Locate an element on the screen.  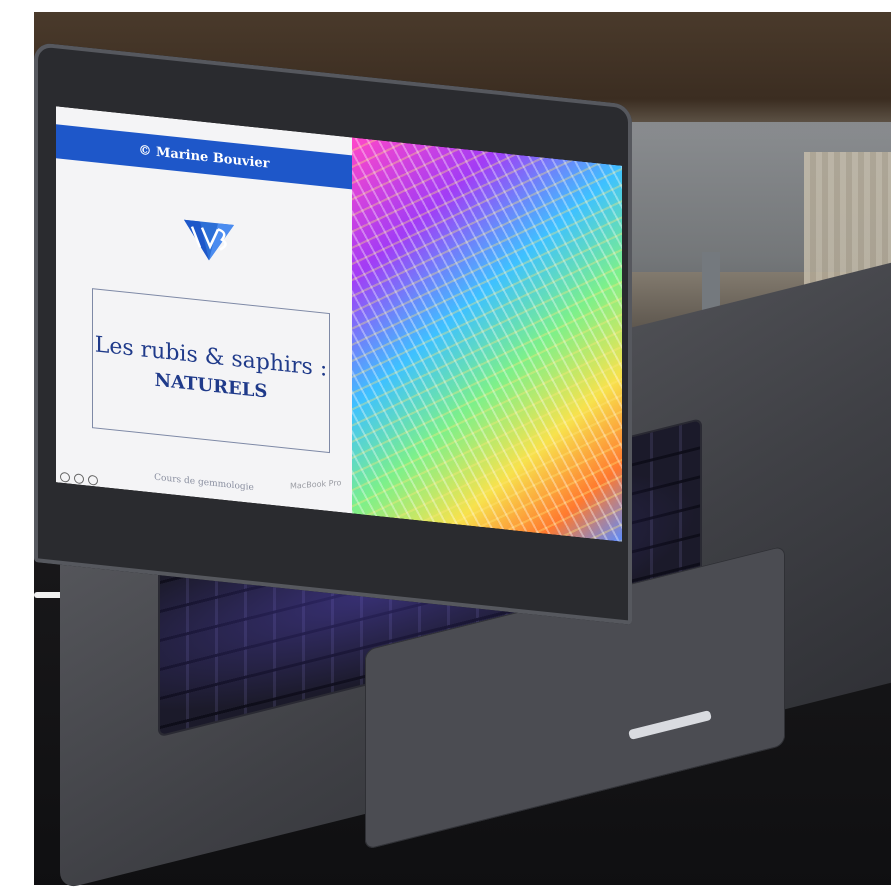
slide-title-box: Les rubis & saphirs : NATURELS is located at coordinates (211, 371).